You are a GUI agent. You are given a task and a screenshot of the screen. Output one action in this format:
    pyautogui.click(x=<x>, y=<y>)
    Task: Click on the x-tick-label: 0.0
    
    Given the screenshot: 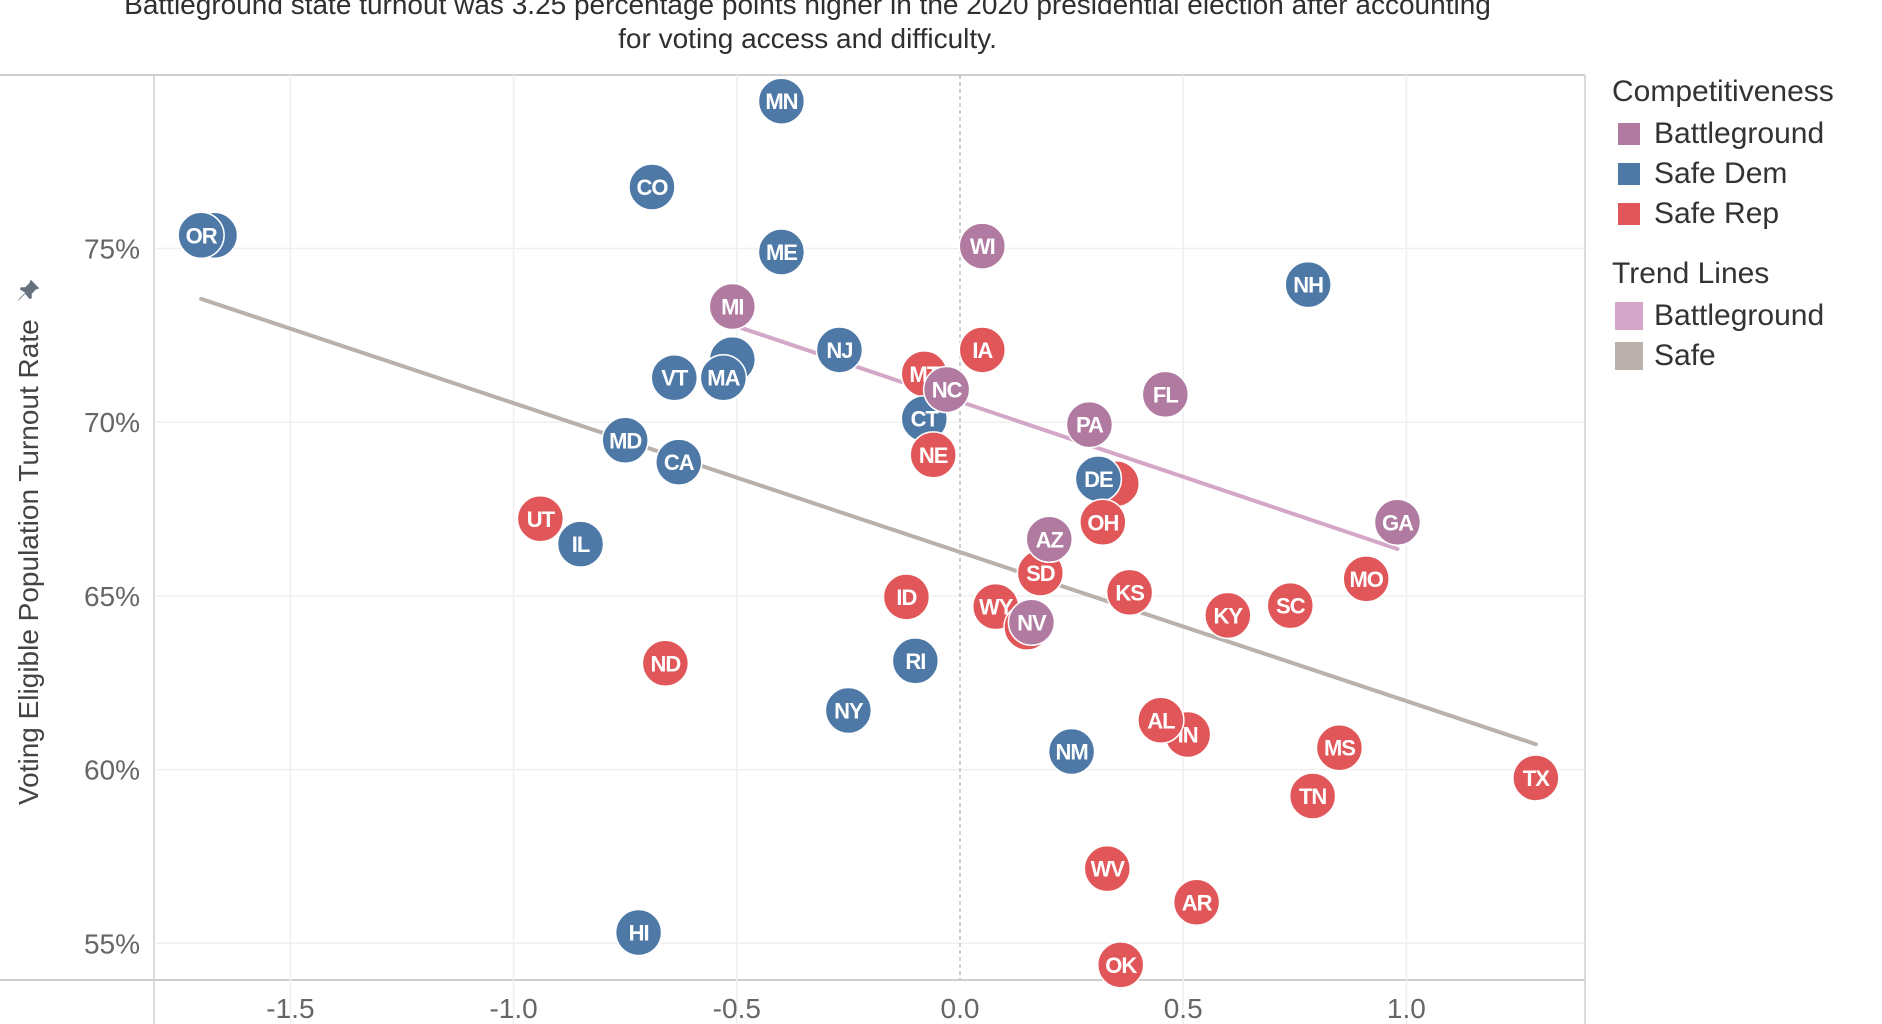 What is the action you would take?
    pyautogui.click(x=960, y=1008)
    